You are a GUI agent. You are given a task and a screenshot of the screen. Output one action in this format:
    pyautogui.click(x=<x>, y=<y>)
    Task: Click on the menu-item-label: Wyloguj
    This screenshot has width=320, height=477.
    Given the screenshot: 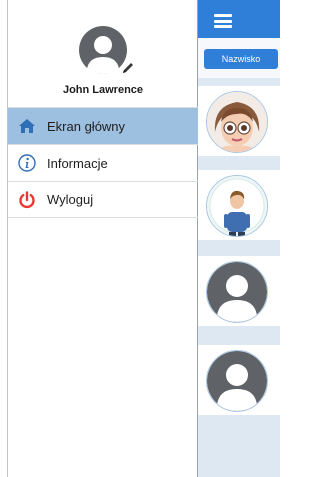 What is the action you would take?
    pyautogui.click(x=70, y=199)
    